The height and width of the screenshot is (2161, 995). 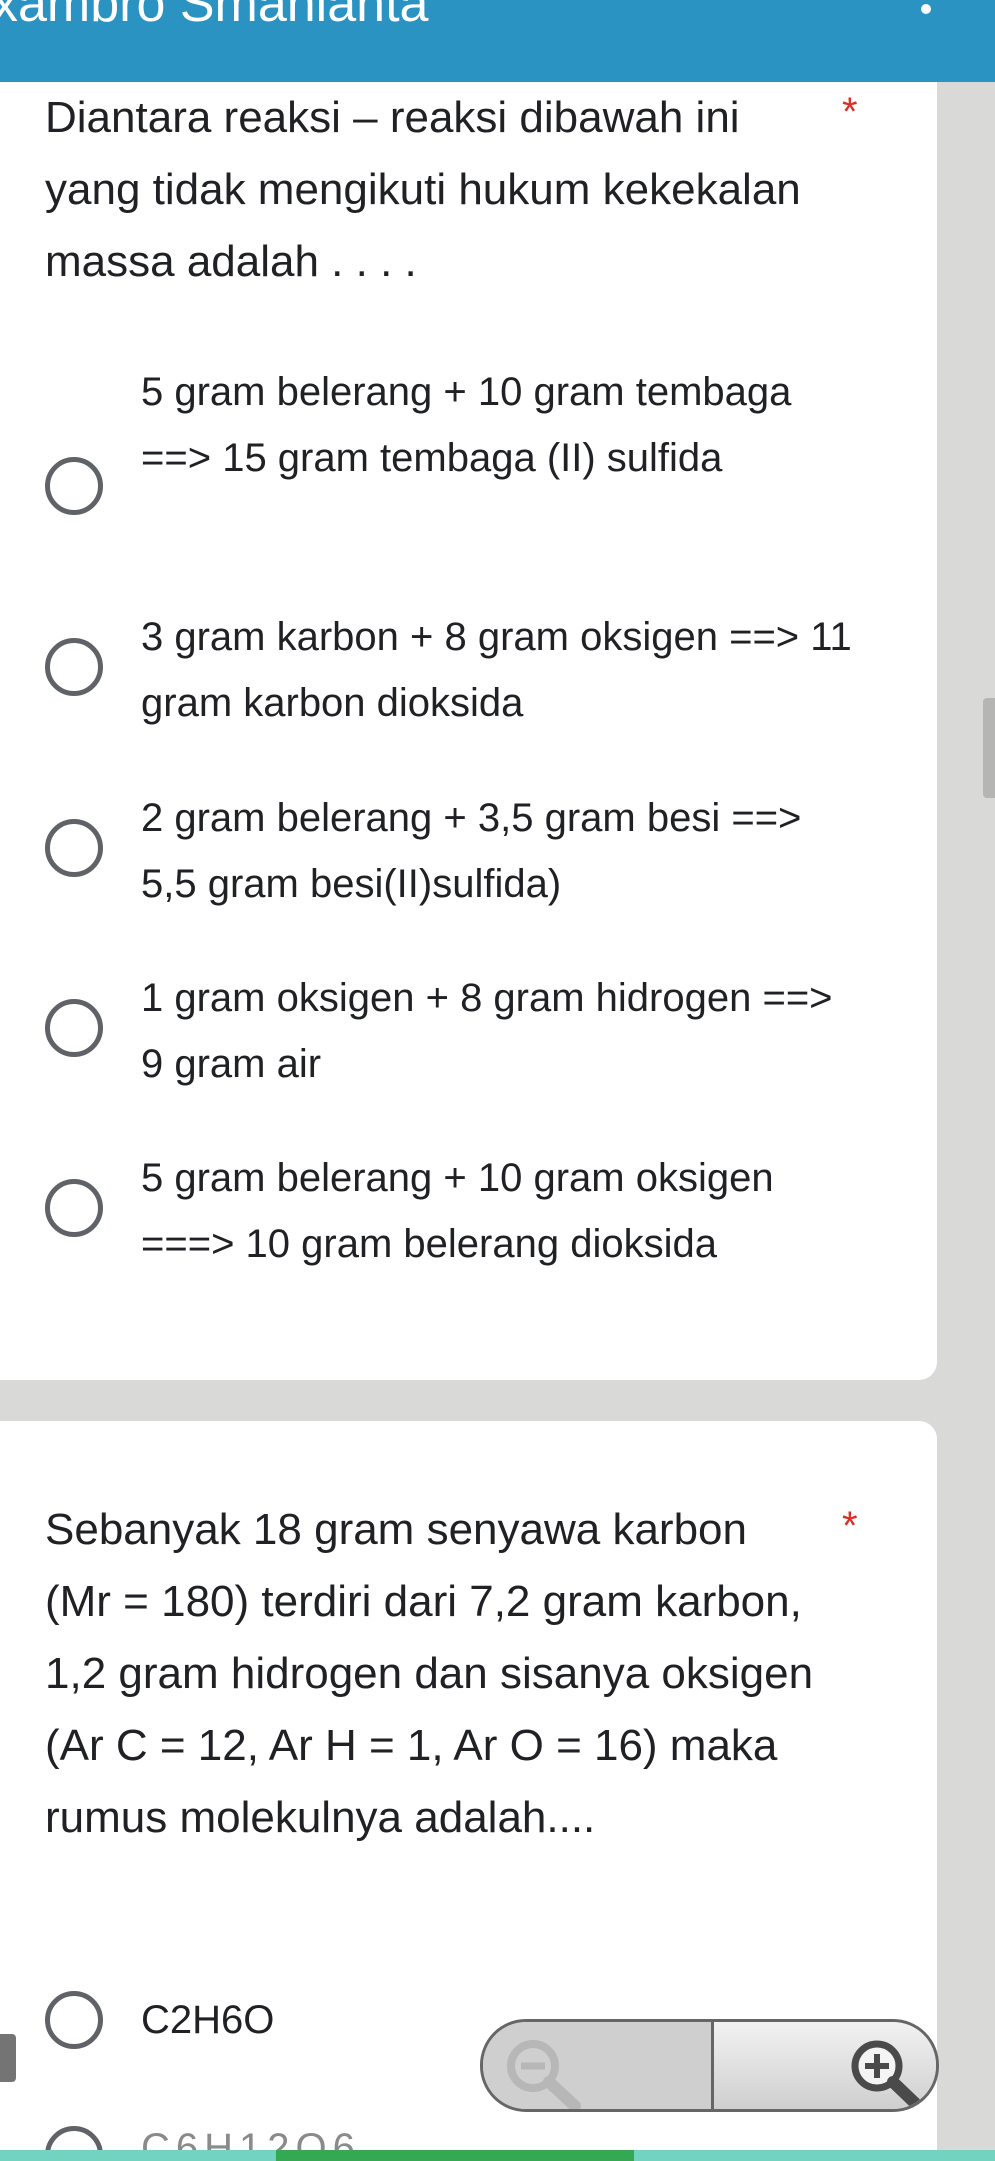 I want to click on zoom-out-icon, so click(x=544, y=2074).